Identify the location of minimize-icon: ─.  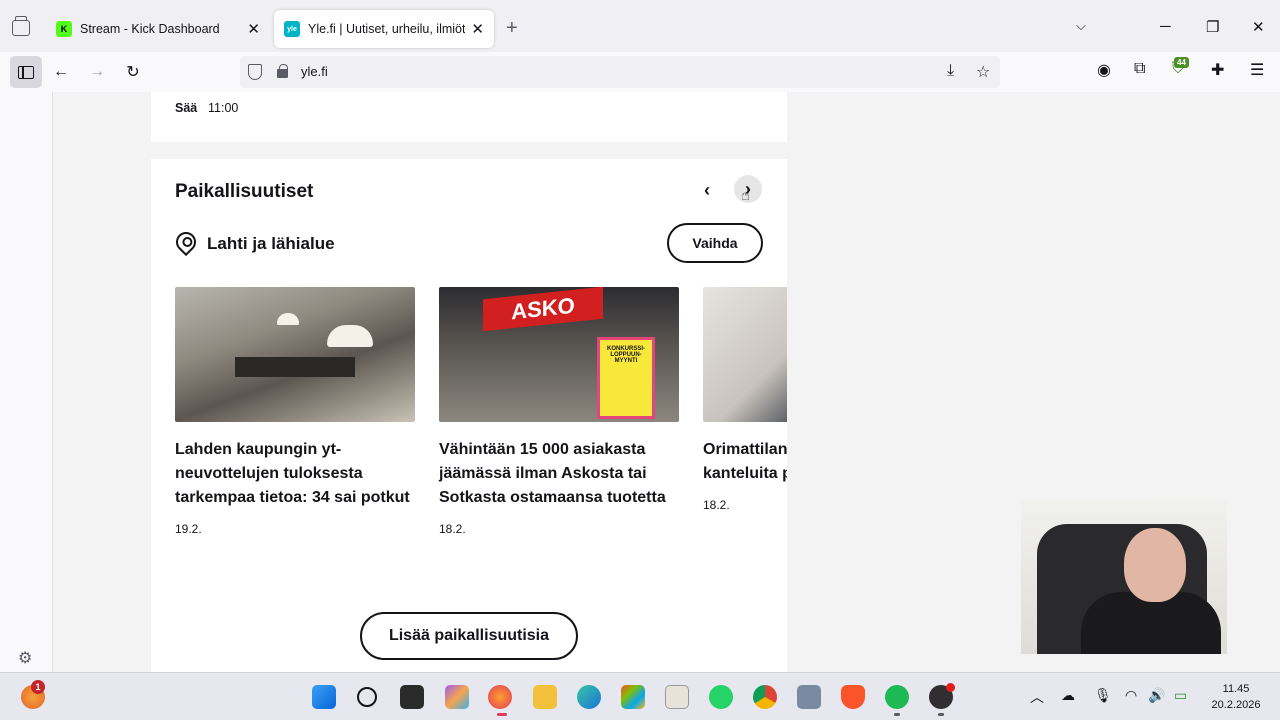
(1165, 26).